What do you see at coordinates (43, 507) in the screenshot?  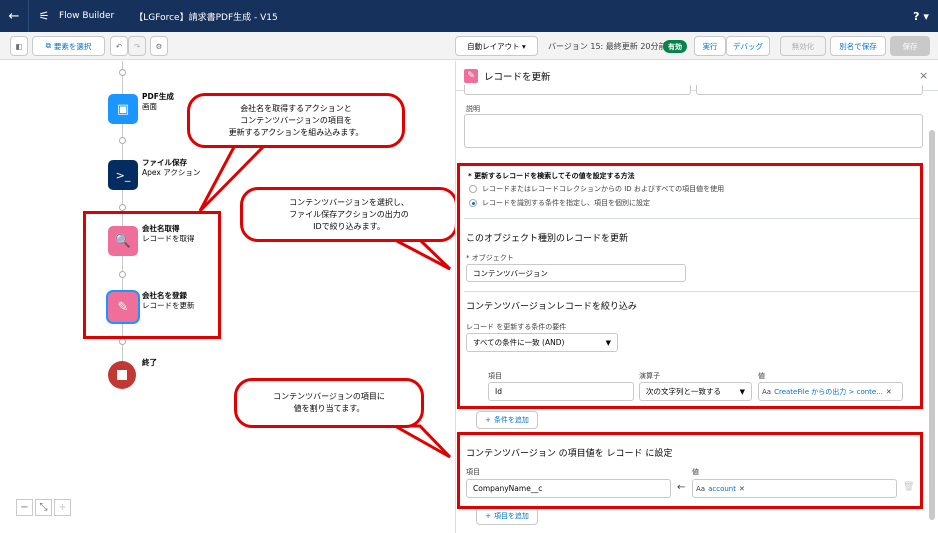 I see `fit-view-icon: ⤡` at bounding box center [43, 507].